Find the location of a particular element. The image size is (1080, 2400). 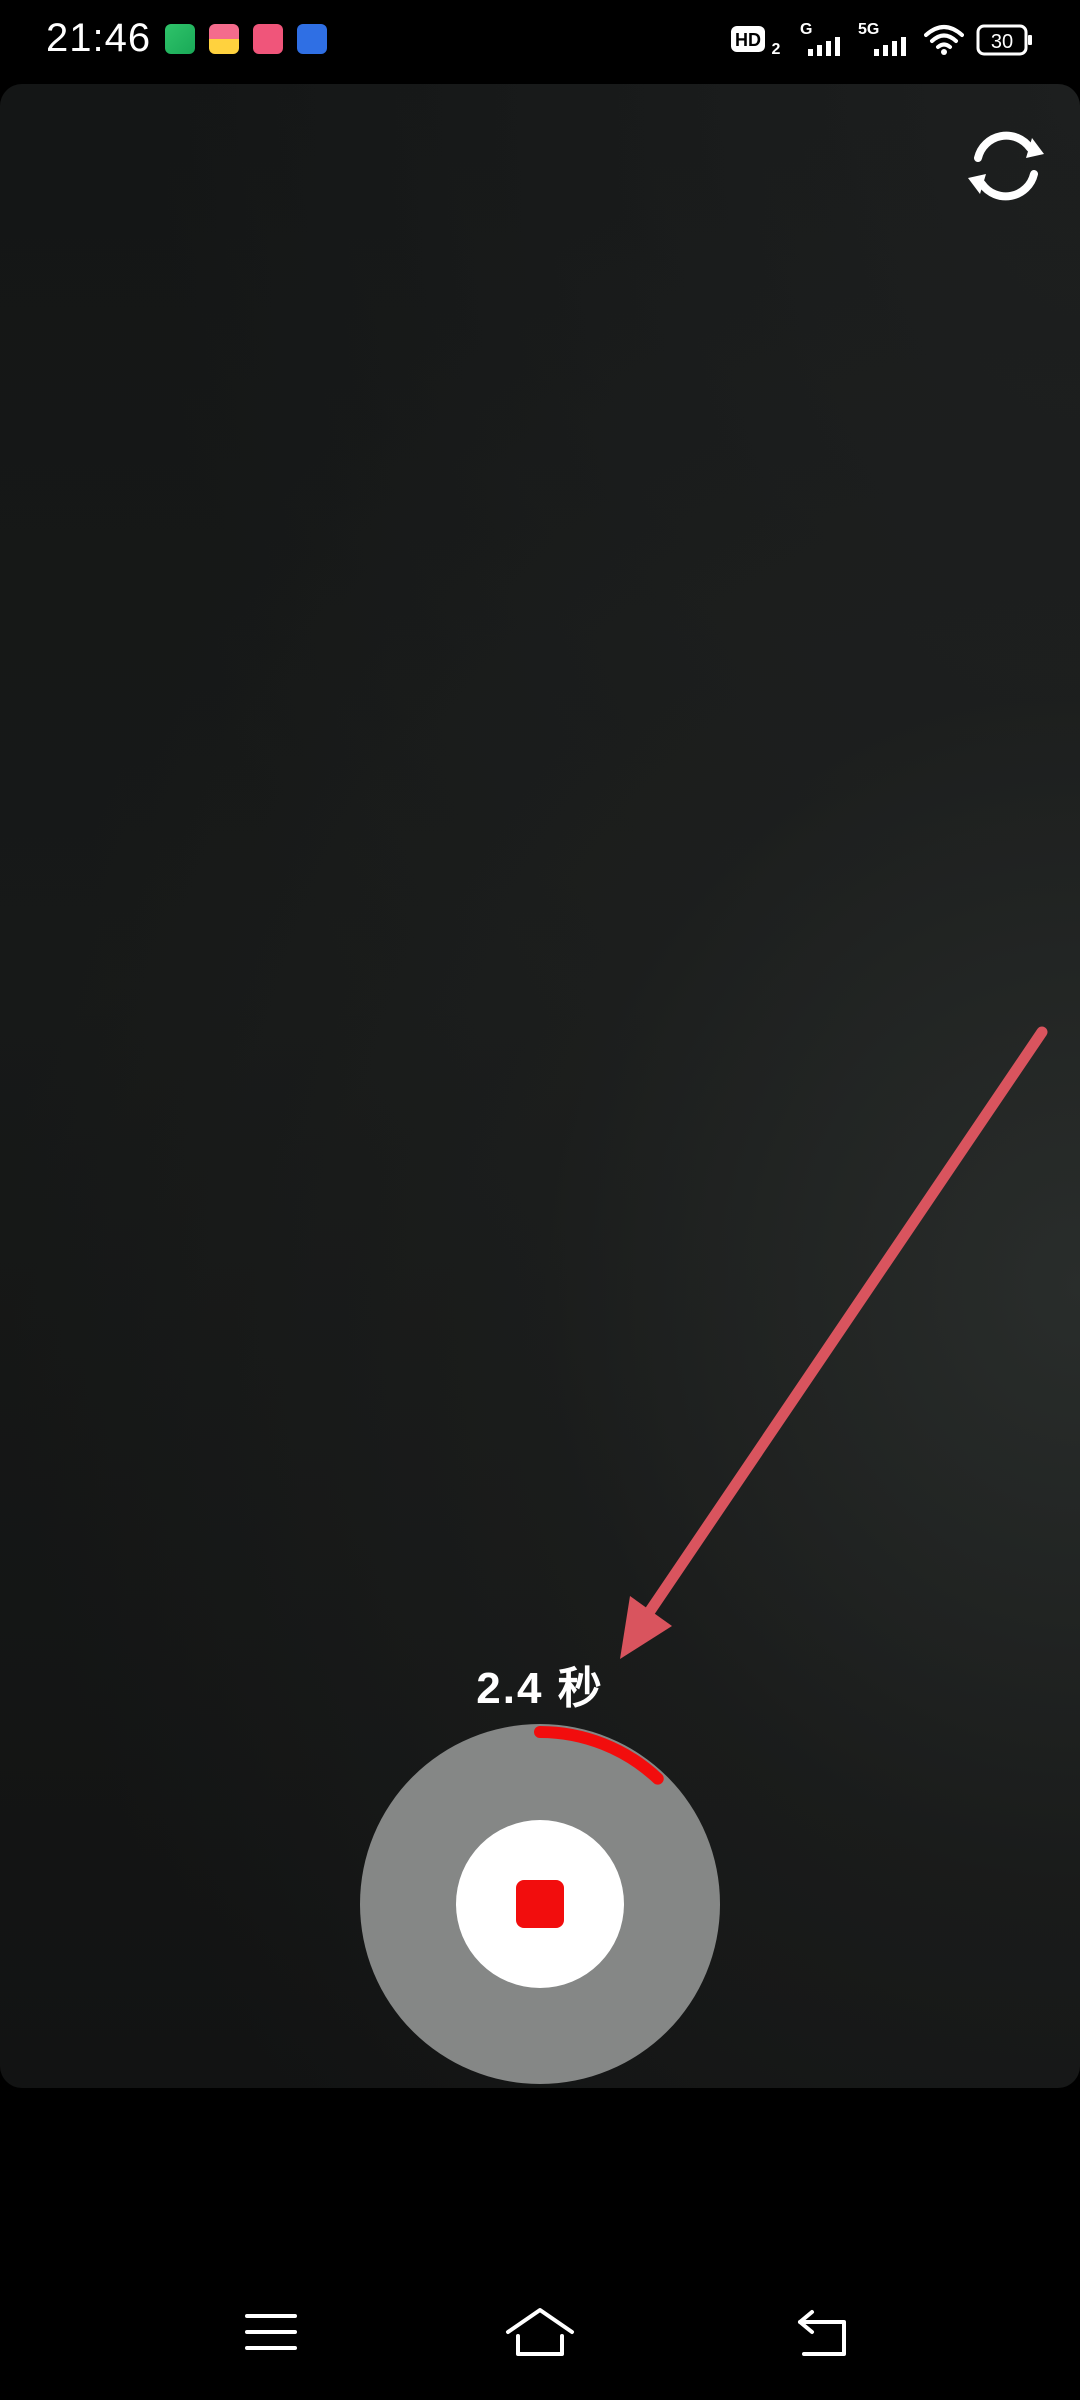

svg-text: 5G is located at coordinates (868, 29).